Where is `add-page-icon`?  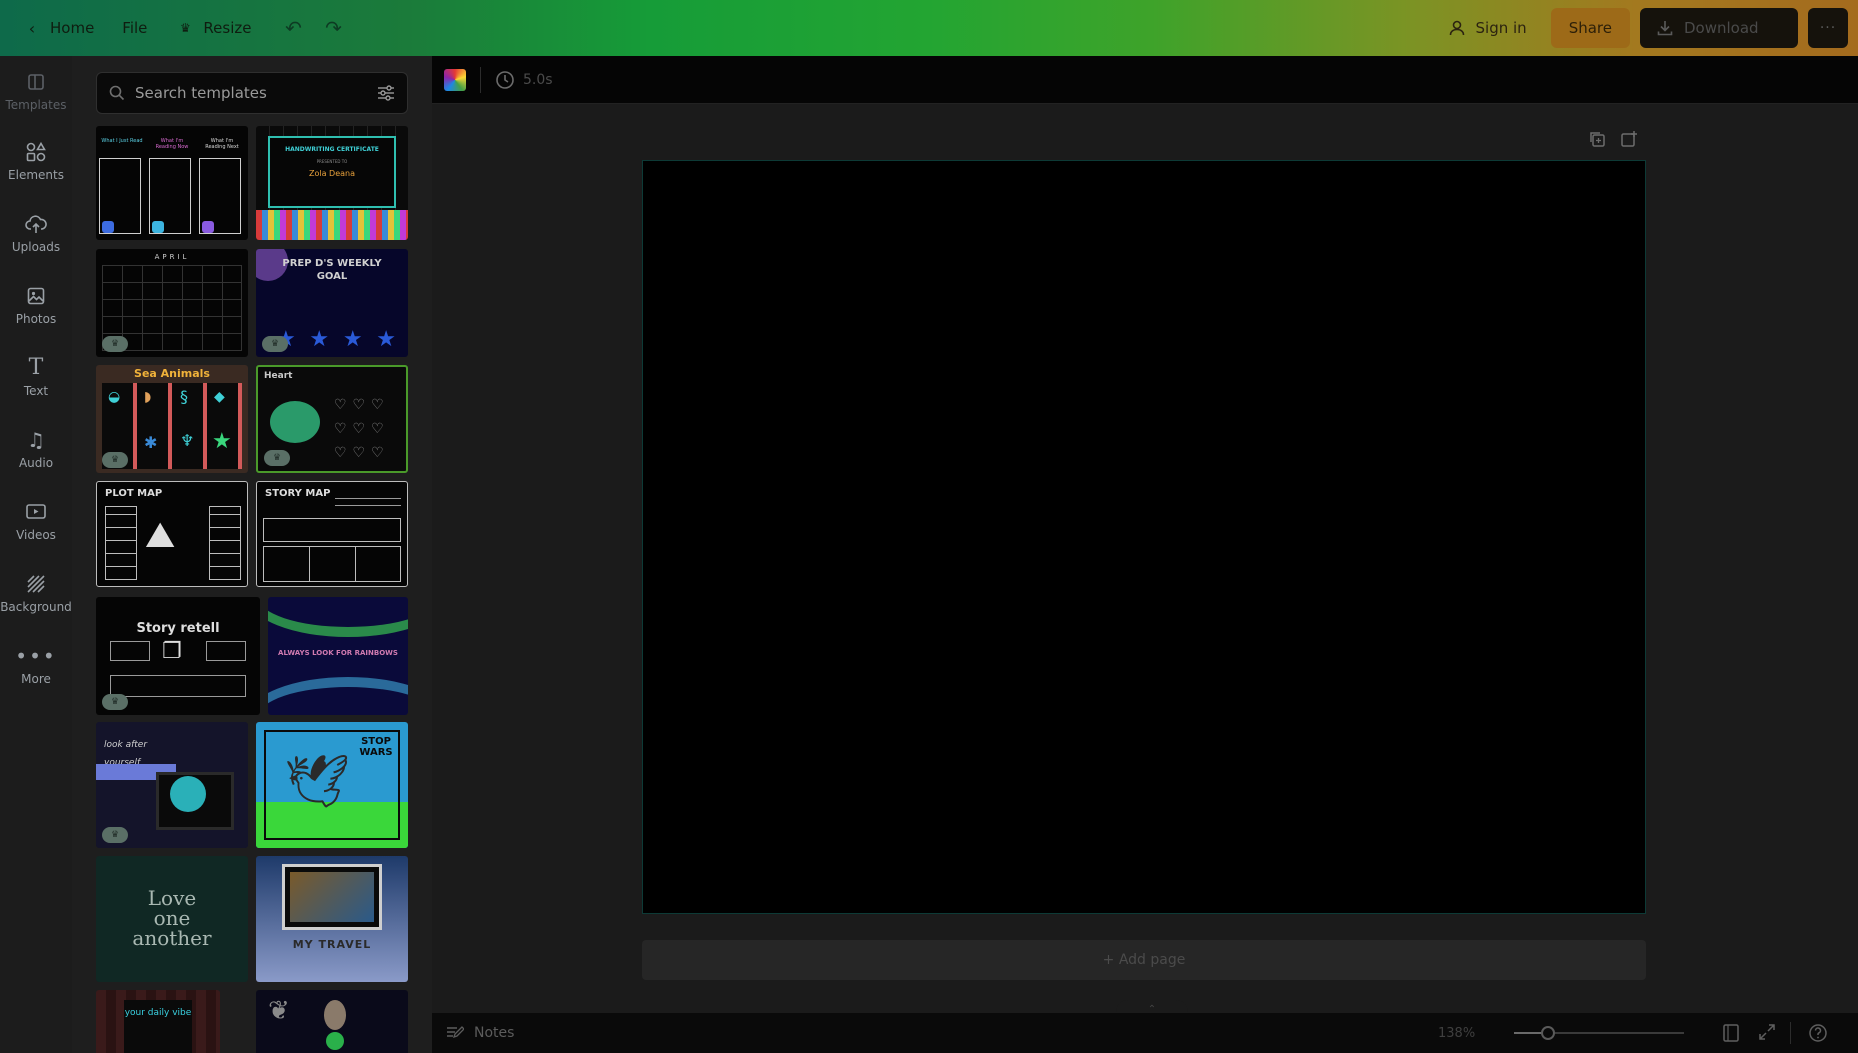
add-page-icon is located at coordinates (1629, 139).